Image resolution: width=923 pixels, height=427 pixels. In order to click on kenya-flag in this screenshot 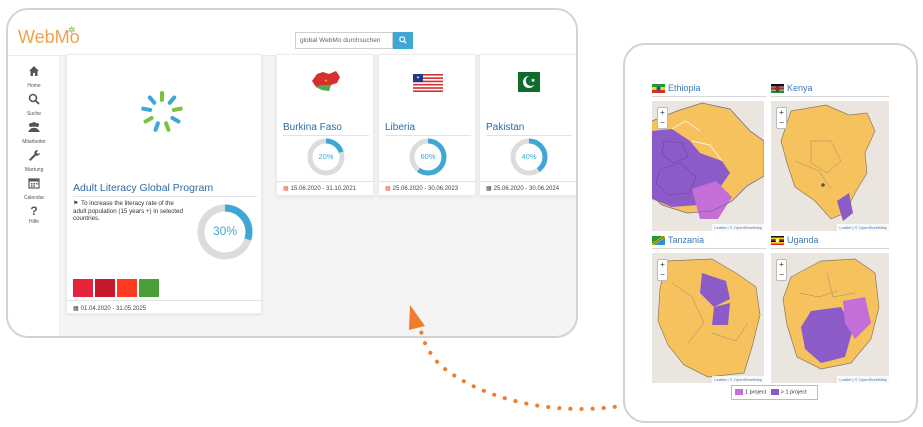, I will do `click(777, 88)`.